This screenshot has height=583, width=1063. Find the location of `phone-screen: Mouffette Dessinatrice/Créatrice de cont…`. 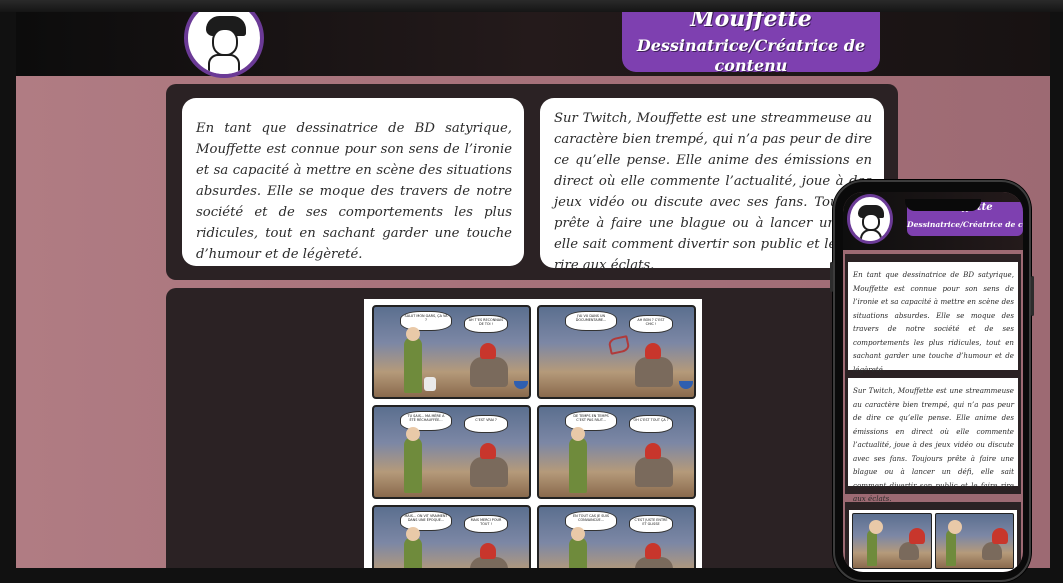

phone-screen: Mouffette Dessinatrice/Créatrice de cont… is located at coordinates (933, 382).